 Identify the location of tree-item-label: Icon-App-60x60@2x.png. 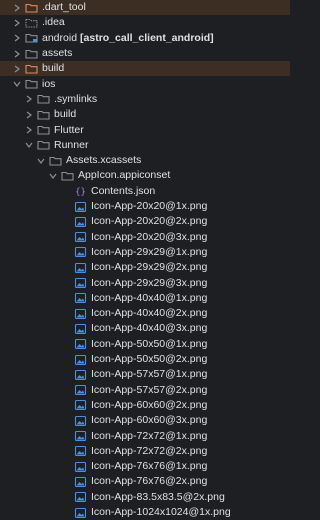
(149, 404).